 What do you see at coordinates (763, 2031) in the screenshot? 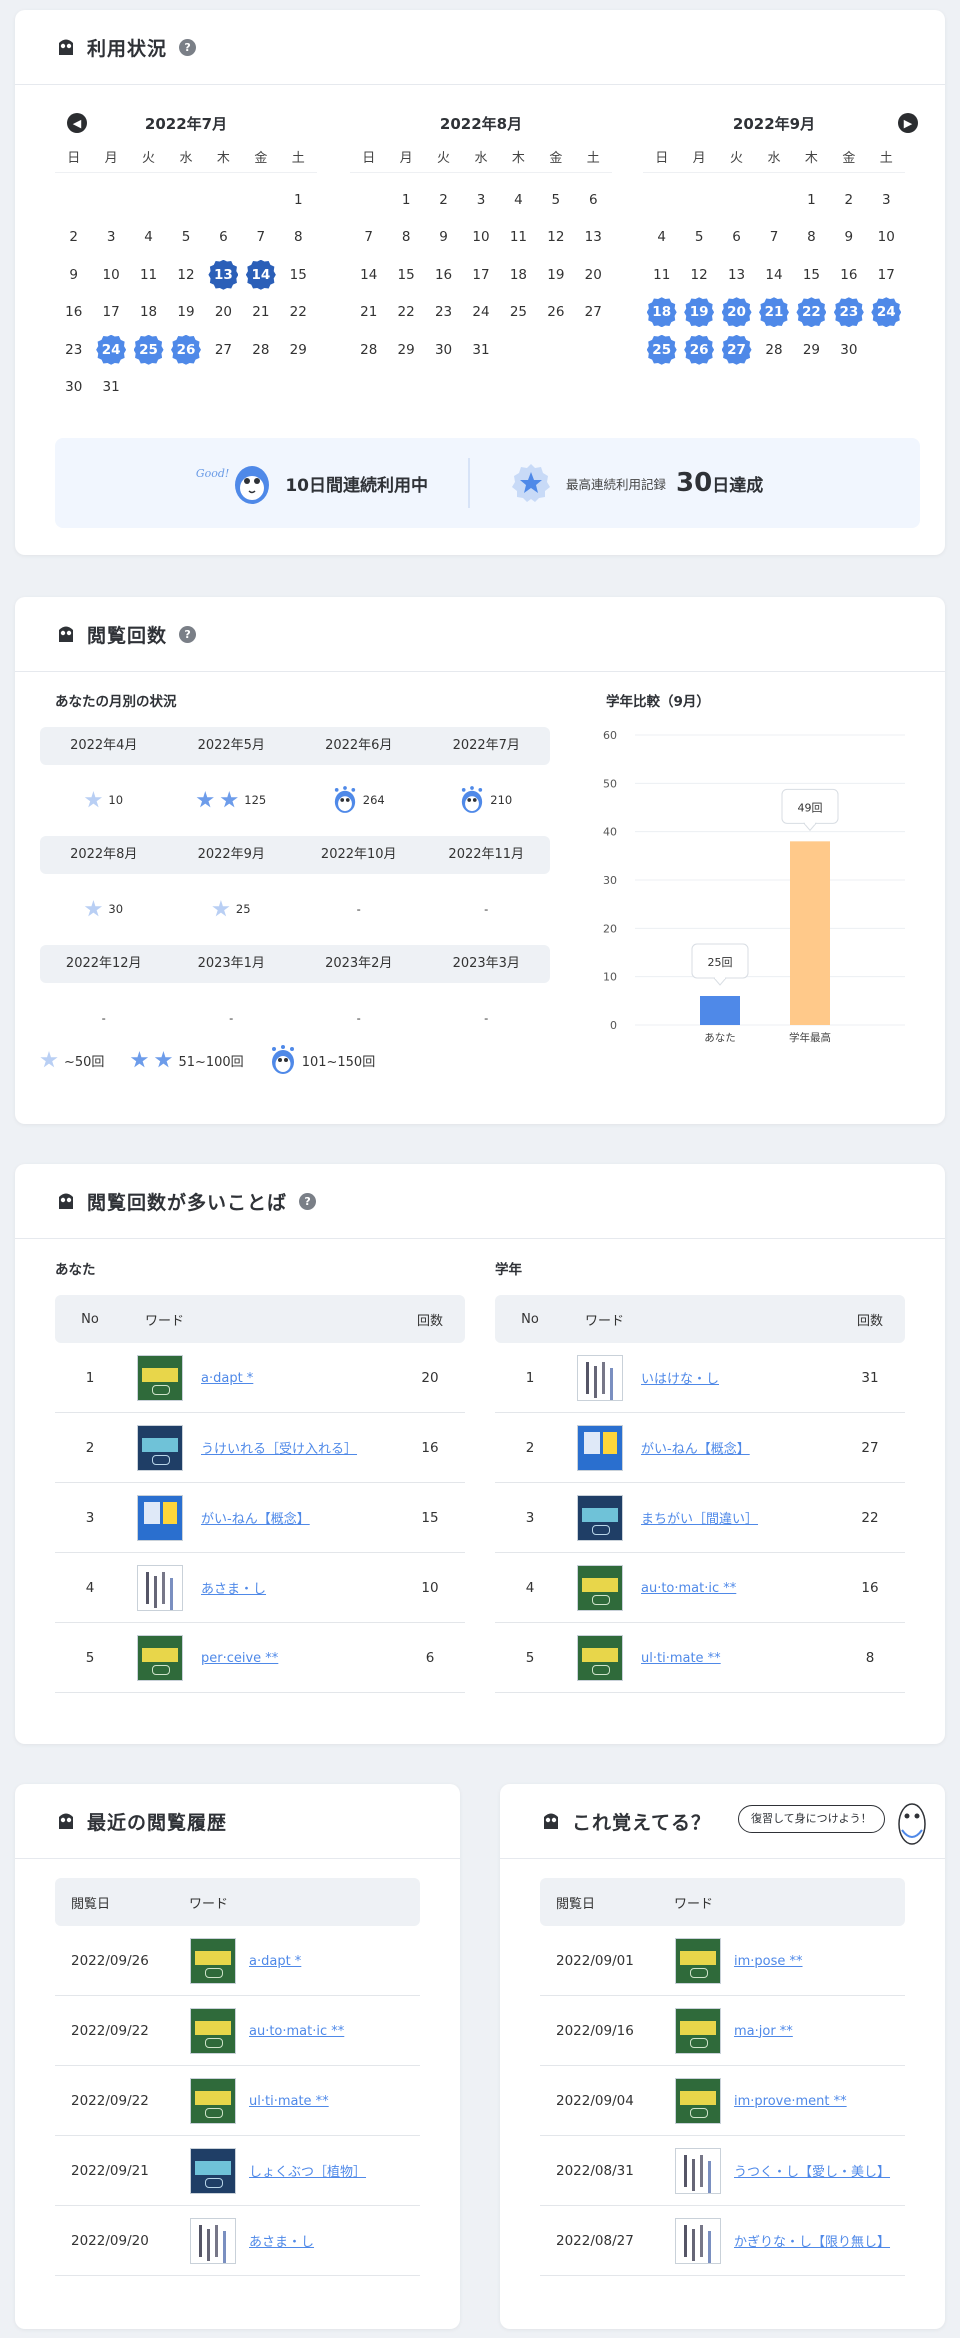
I see `word-link: ma·jor **` at bounding box center [763, 2031].